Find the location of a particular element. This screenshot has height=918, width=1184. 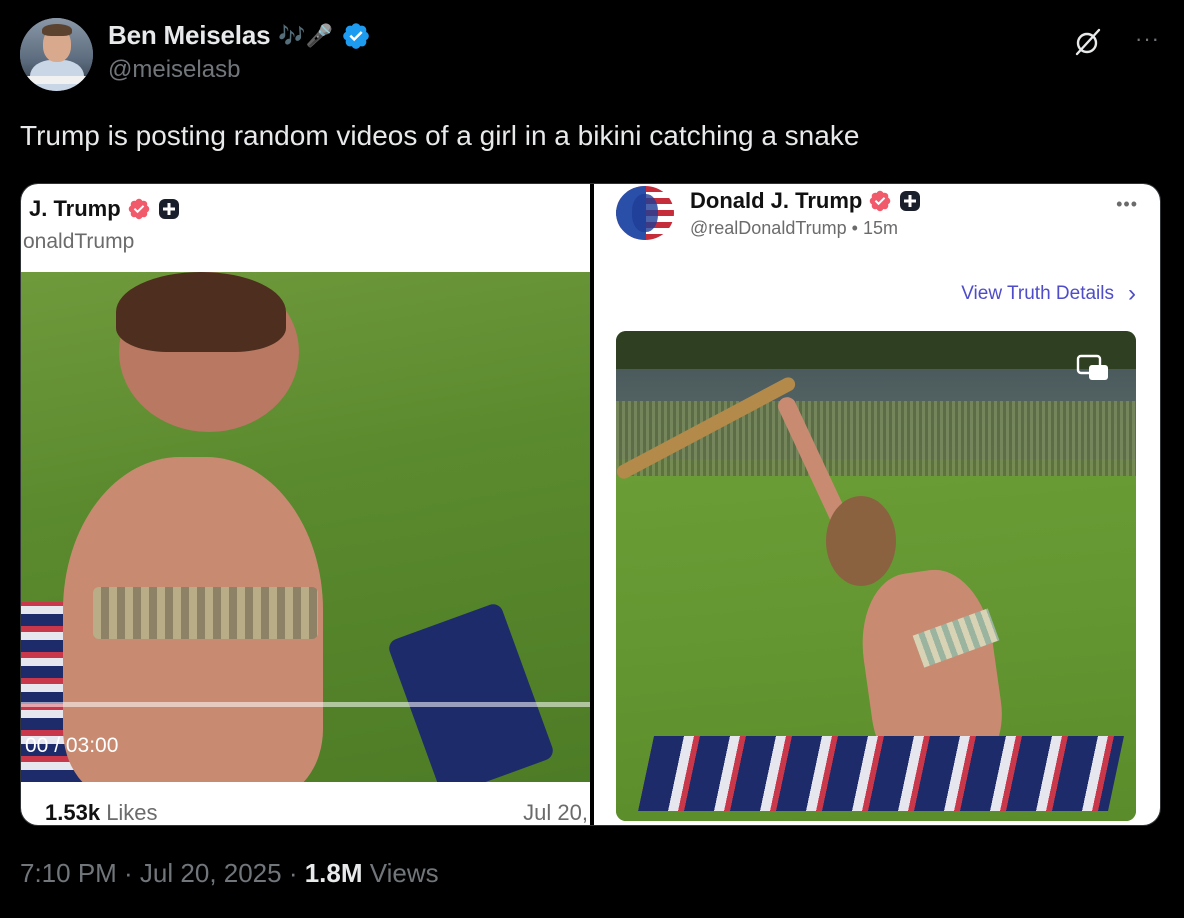

right-author-name: Donald J. Trump is located at coordinates (776, 200).